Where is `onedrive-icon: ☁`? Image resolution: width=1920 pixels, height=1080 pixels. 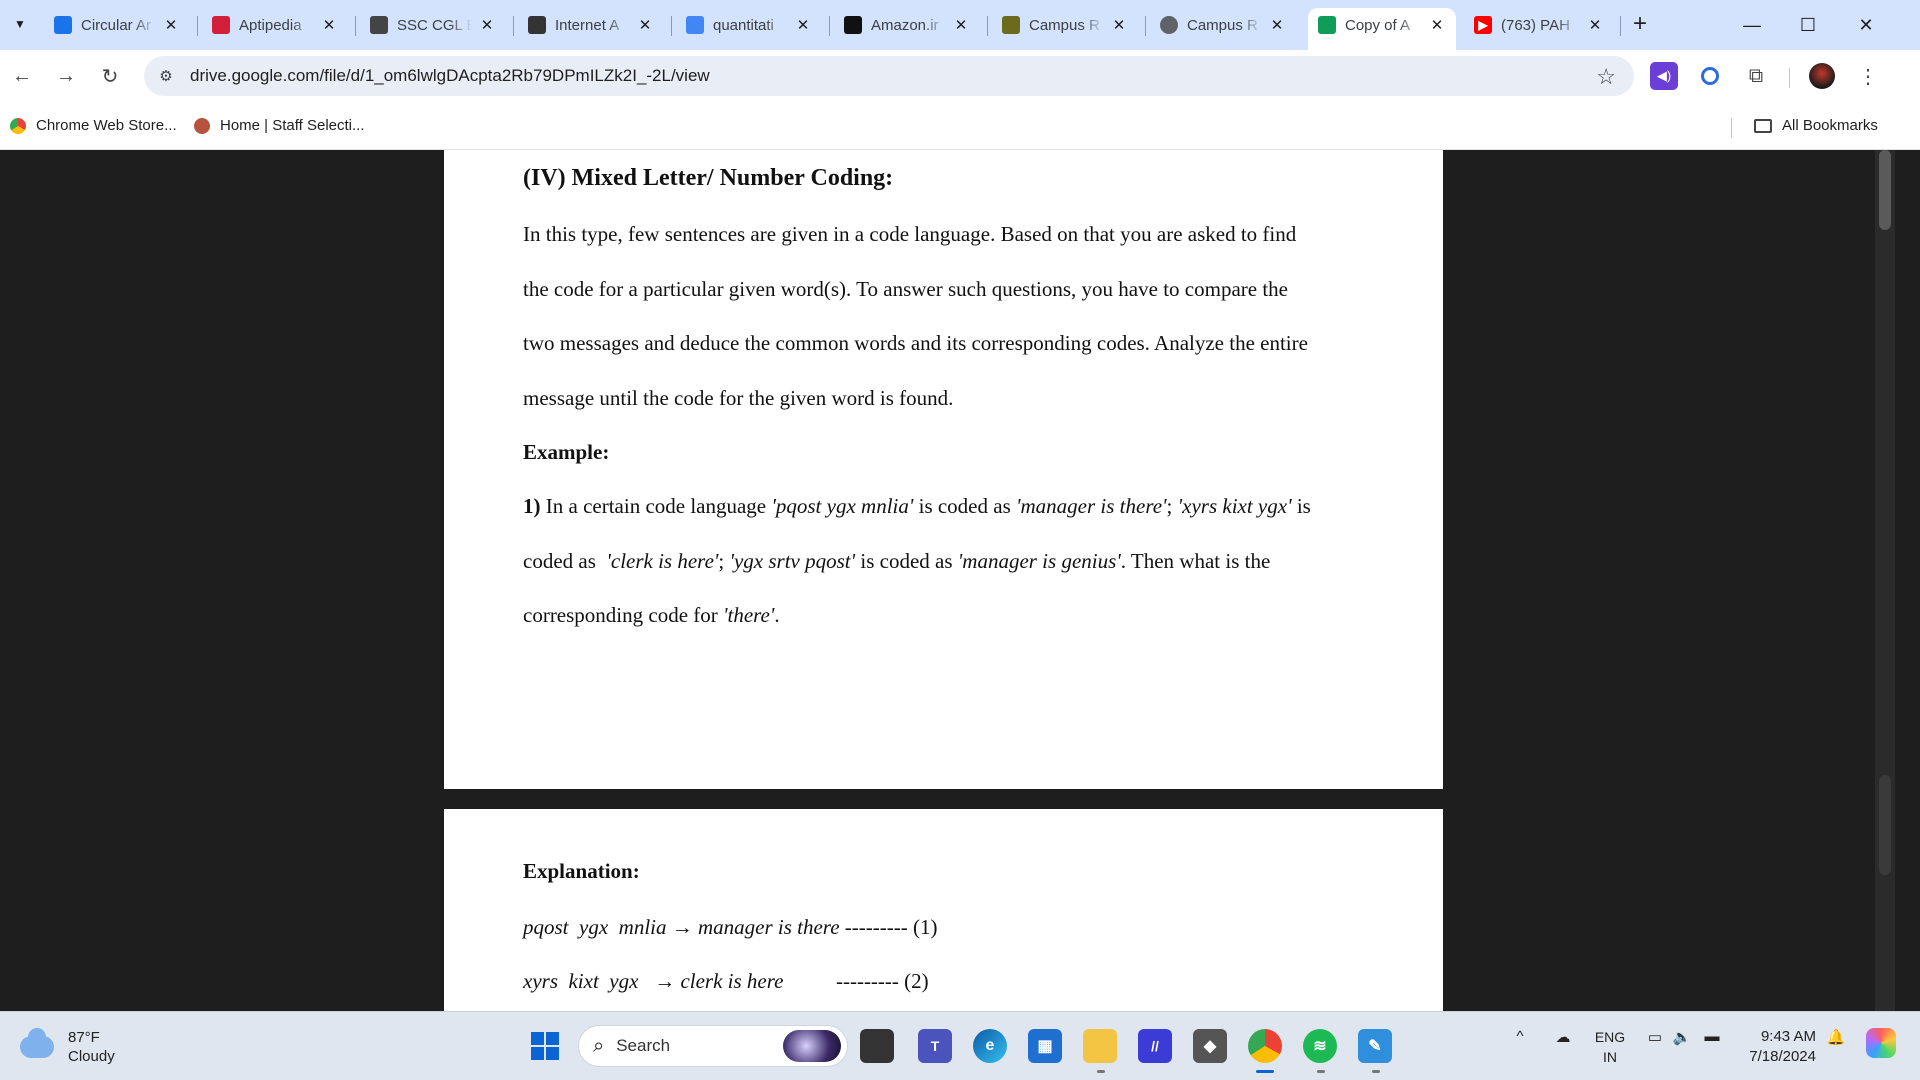
onedrive-icon: ☁ is located at coordinates (1563, 1037).